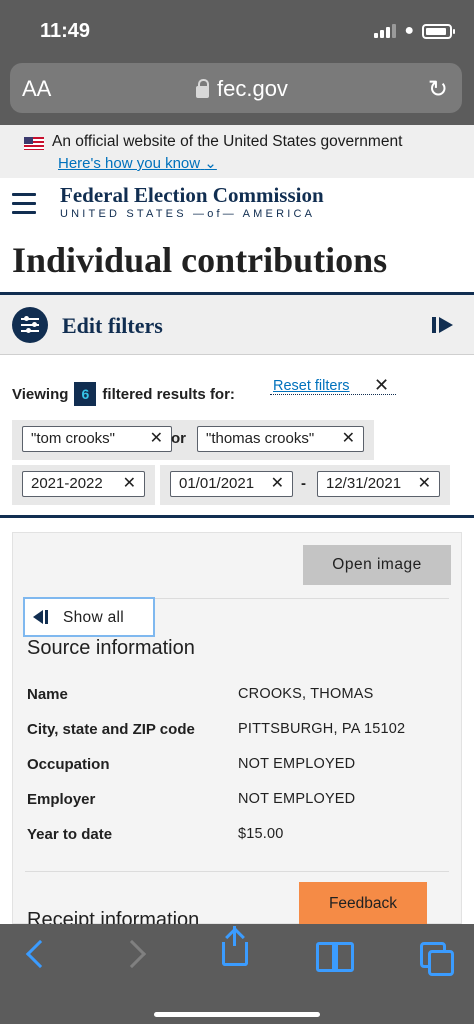  I want to click on viewing-prefix: Viewing, so click(40, 394).